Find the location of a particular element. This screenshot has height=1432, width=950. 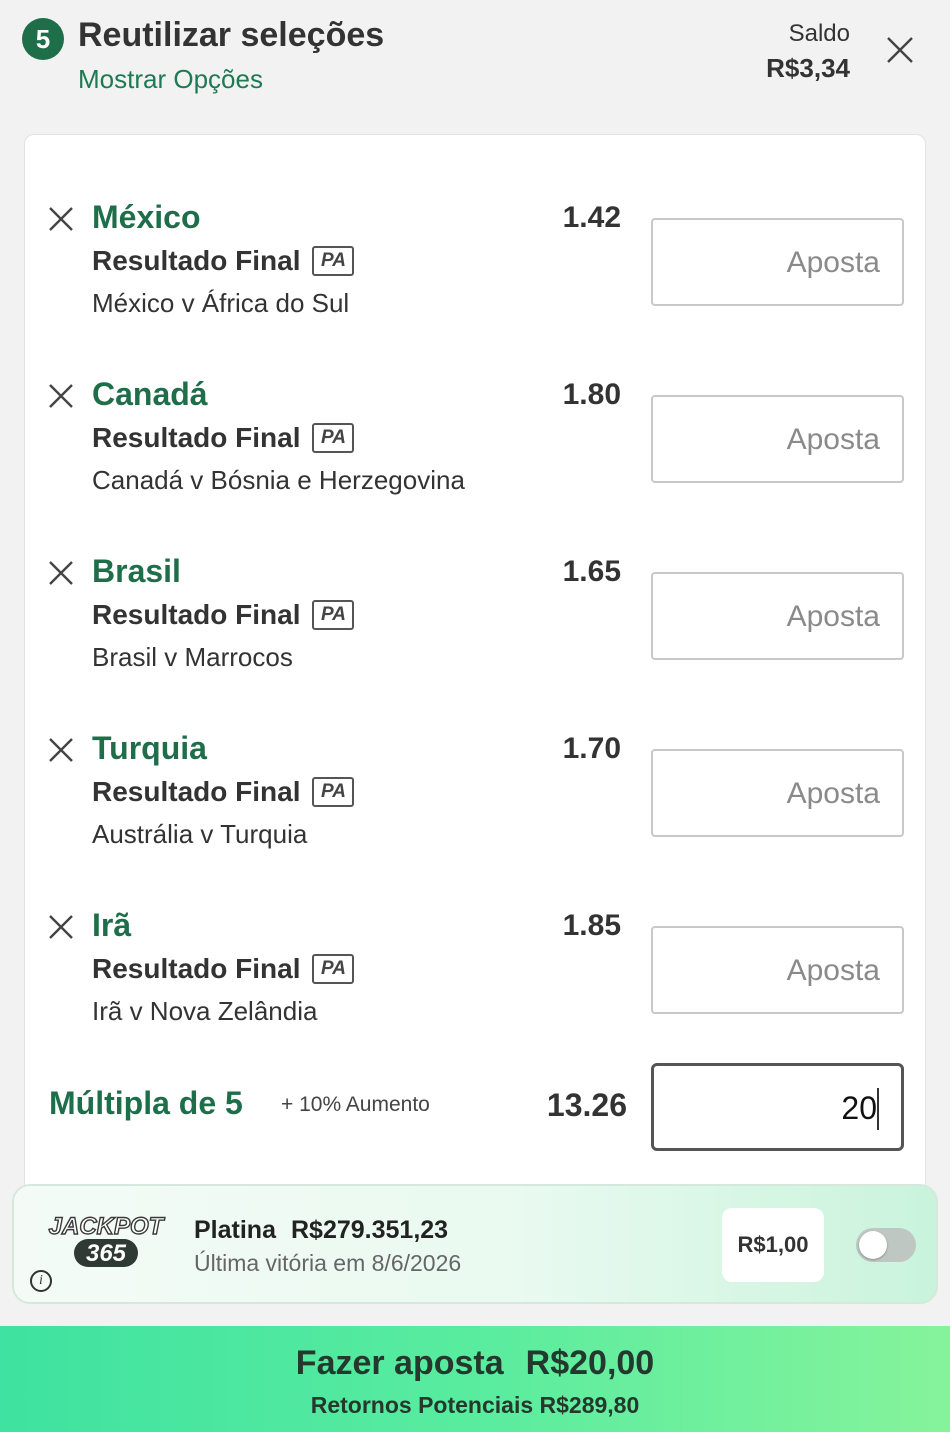

jackpot-amount: R$279.351,23 is located at coordinates (370, 1230).